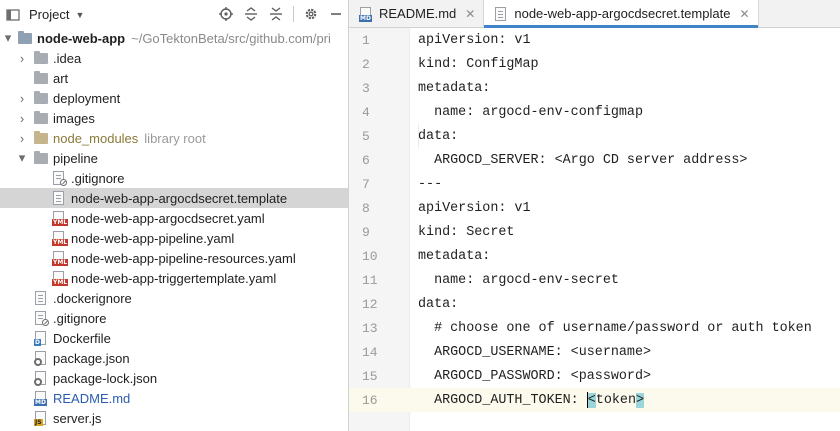 The width and height of the screenshot is (840, 431). I want to click on code-line: 4 name: argocd-env-configmap, so click(594, 112).